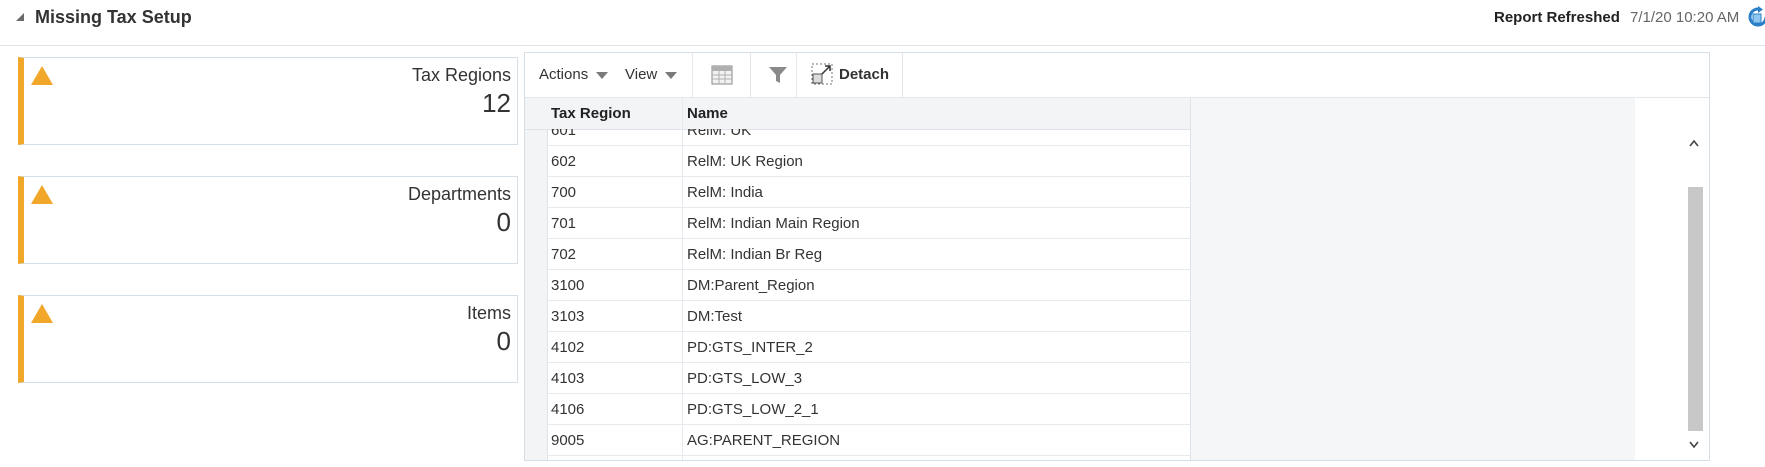  Describe the element at coordinates (568, 347) in the screenshot. I see `cell-tax-region: 4102` at that location.